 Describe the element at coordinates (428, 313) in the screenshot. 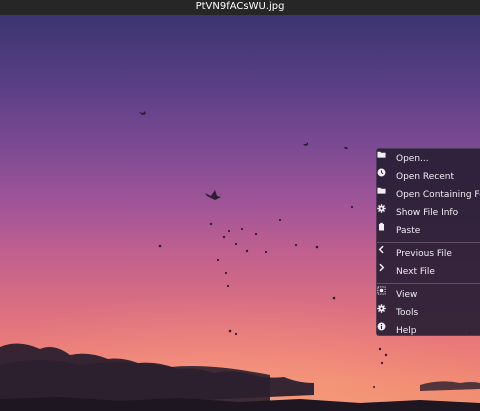

I see `menu-item-tools: Tools` at that location.